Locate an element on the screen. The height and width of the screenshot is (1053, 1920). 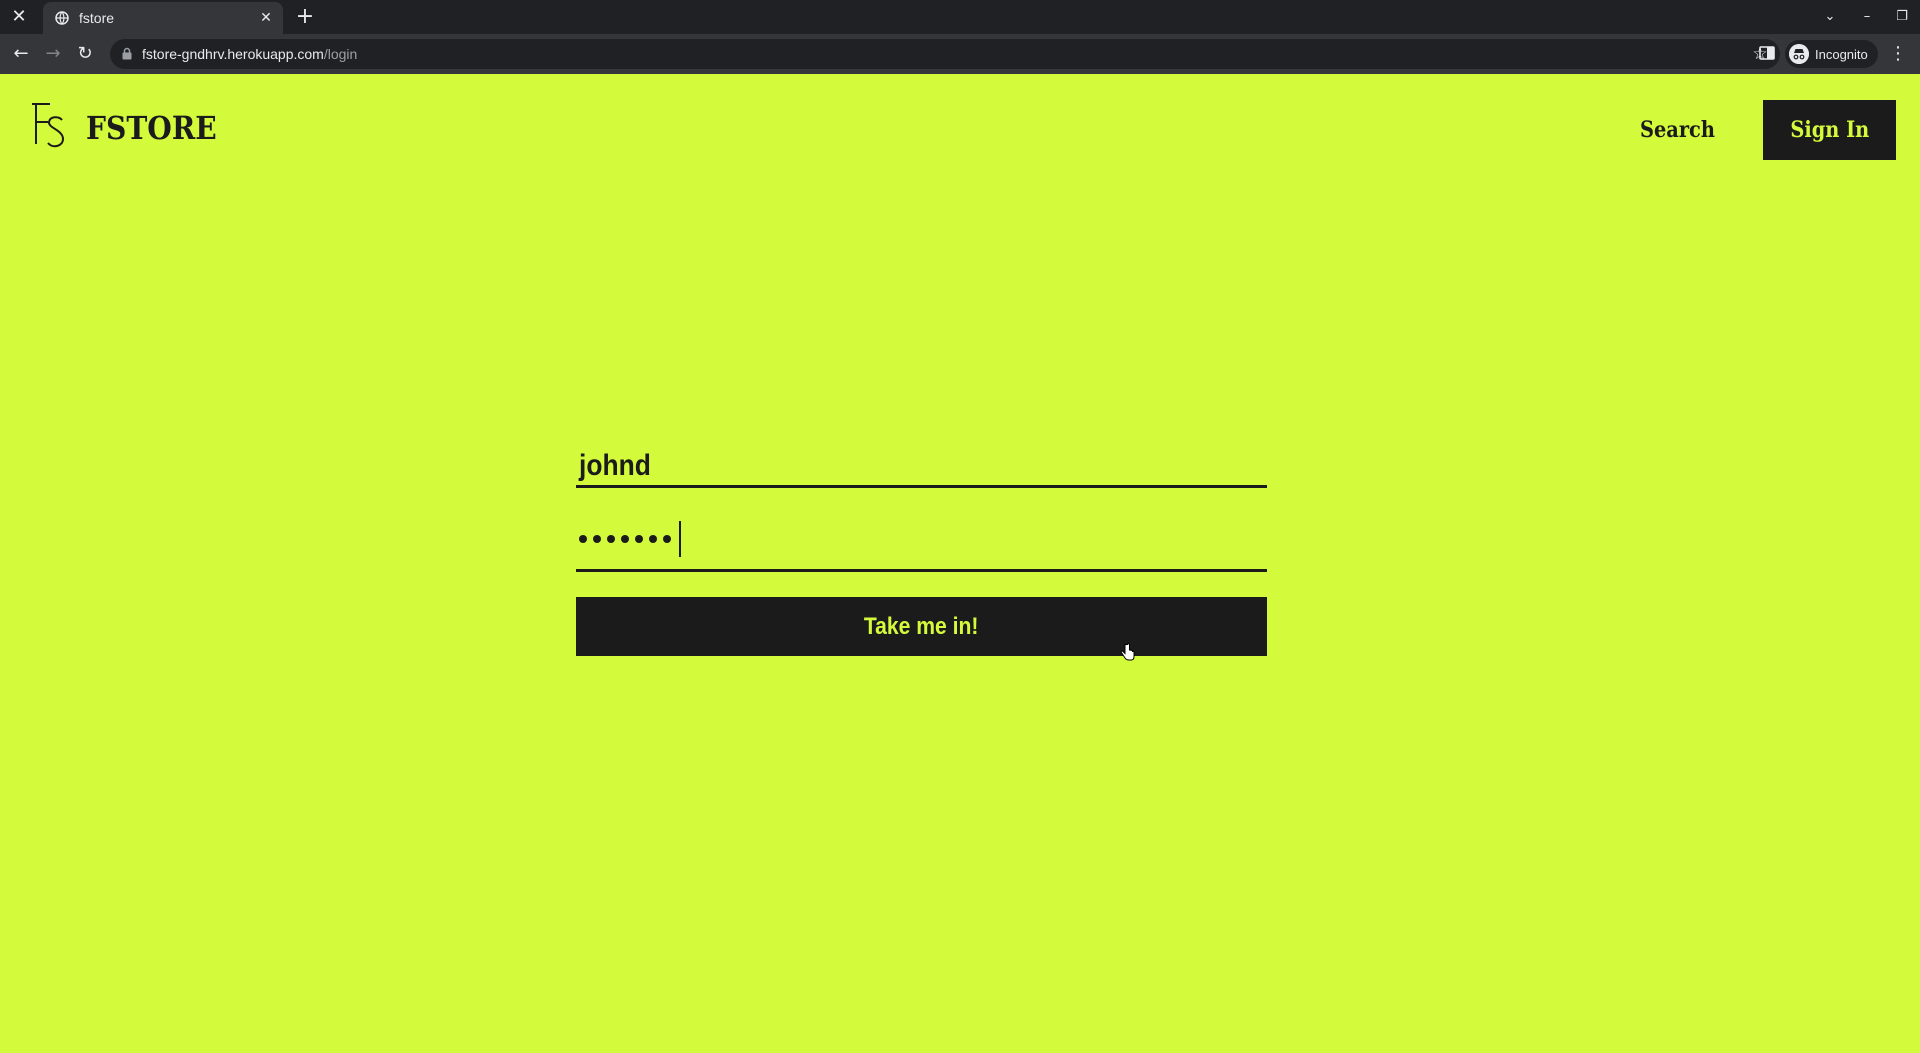
fs-monogram-logo is located at coordinates (48, 125).